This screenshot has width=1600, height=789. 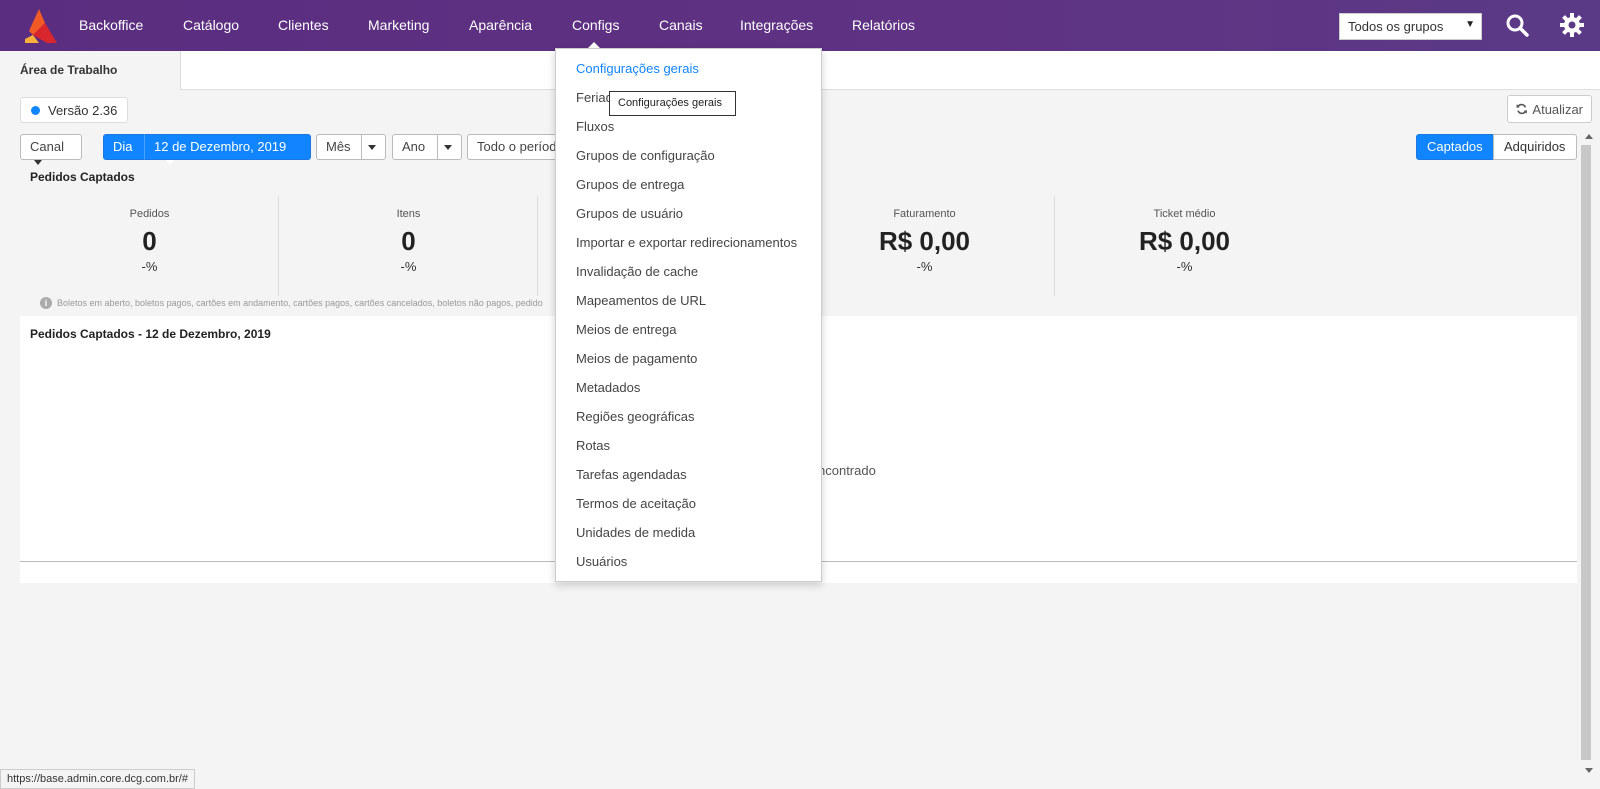 I want to click on metric-label: Pedidos, so click(x=149, y=214).